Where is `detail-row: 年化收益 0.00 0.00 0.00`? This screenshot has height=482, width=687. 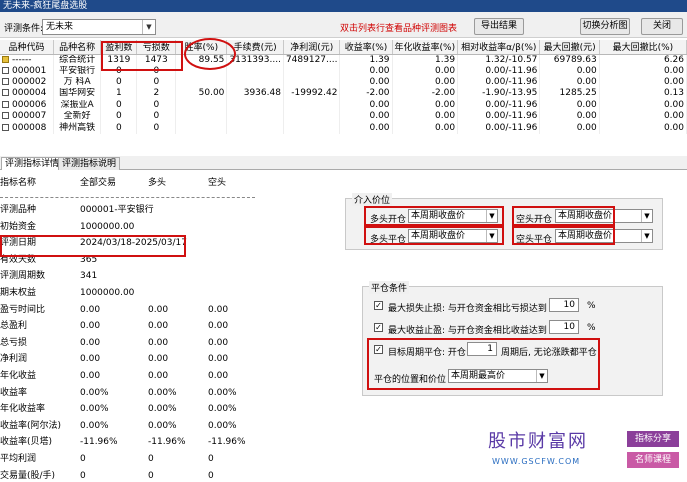
detail-row: 年化收益 0.00 0.00 0.00 is located at coordinates (170, 376).